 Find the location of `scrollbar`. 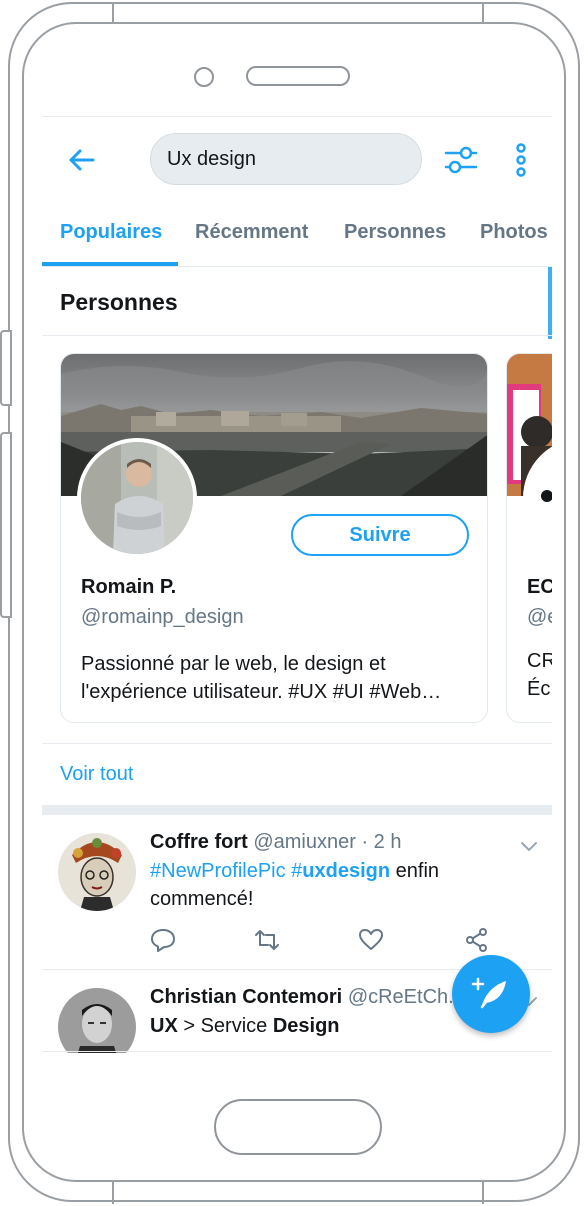

scrollbar is located at coordinates (550, 303).